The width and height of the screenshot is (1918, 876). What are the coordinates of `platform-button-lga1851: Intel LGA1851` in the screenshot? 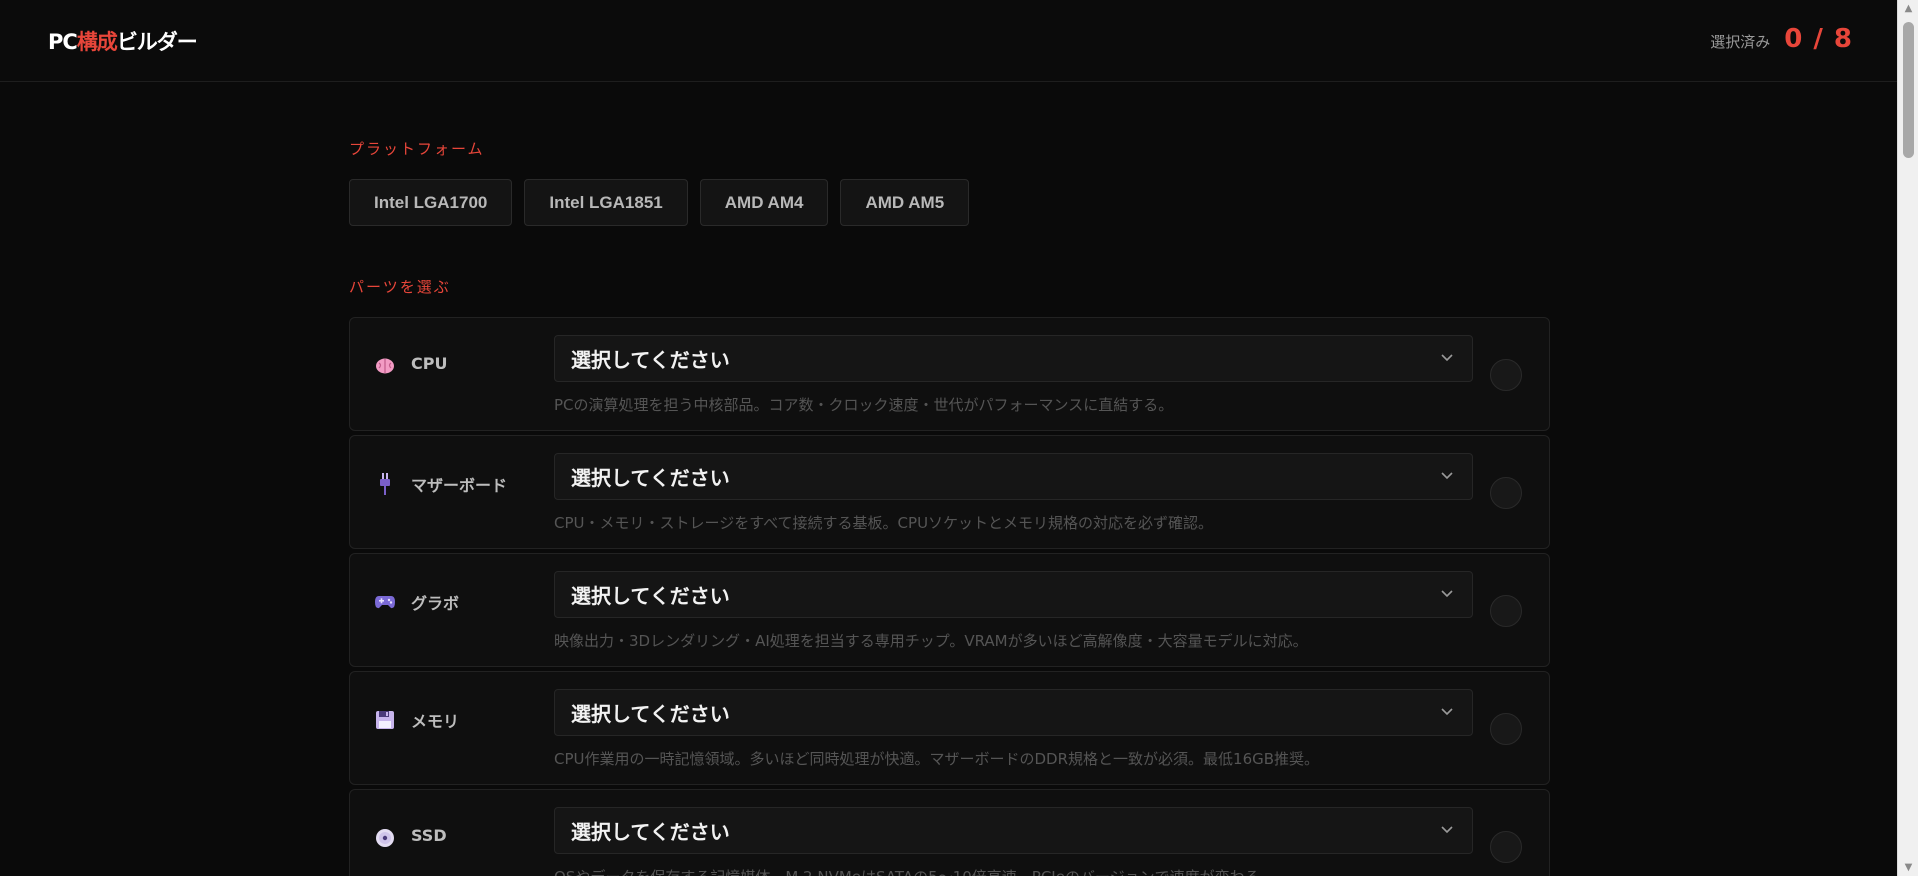 It's located at (606, 202).